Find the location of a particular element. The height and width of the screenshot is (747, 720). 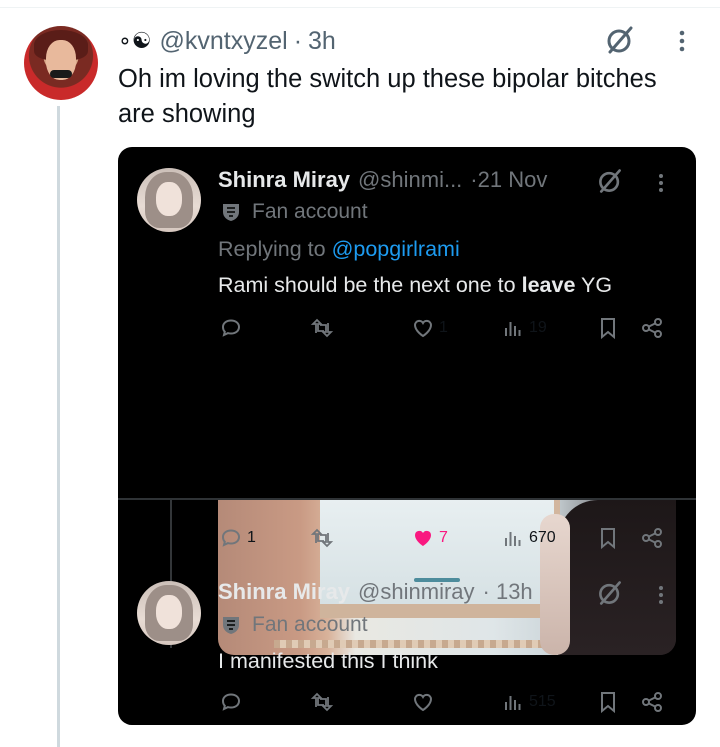

user-handle: @kvntxyzel is located at coordinates (224, 41).